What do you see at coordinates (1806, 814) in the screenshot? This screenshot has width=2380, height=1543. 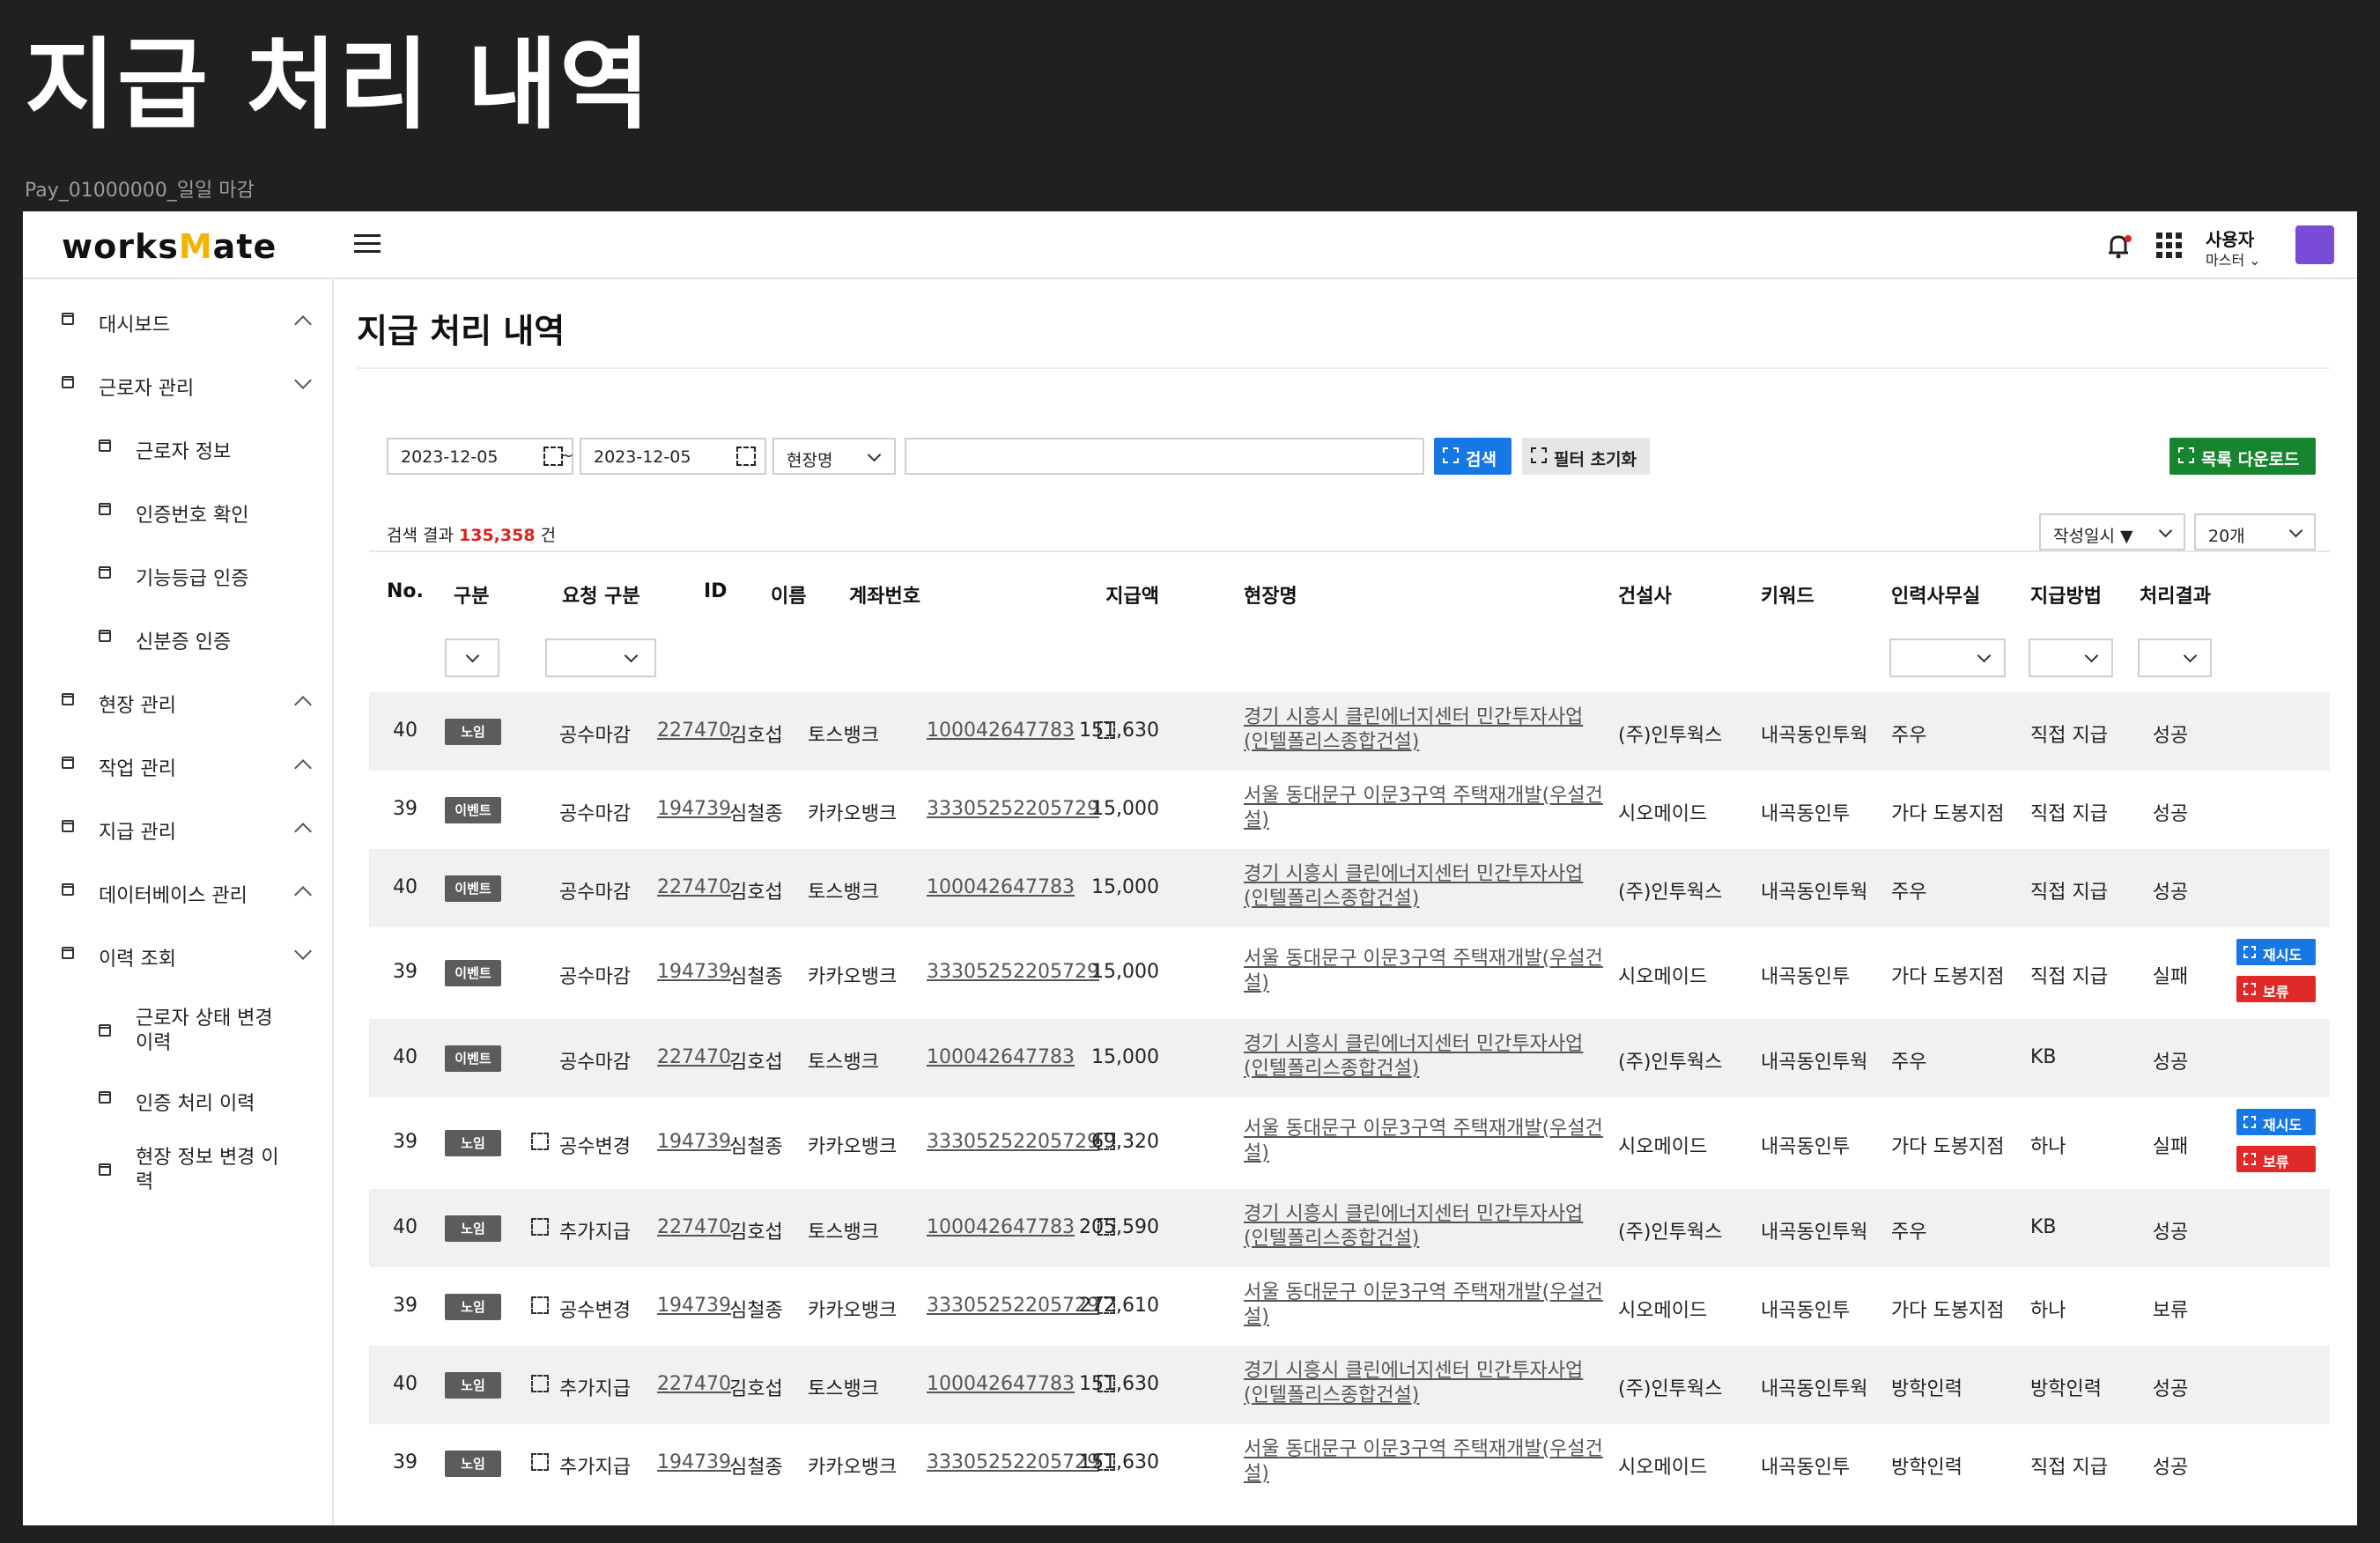 I see `keyword: 내곡동인투` at bounding box center [1806, 814].